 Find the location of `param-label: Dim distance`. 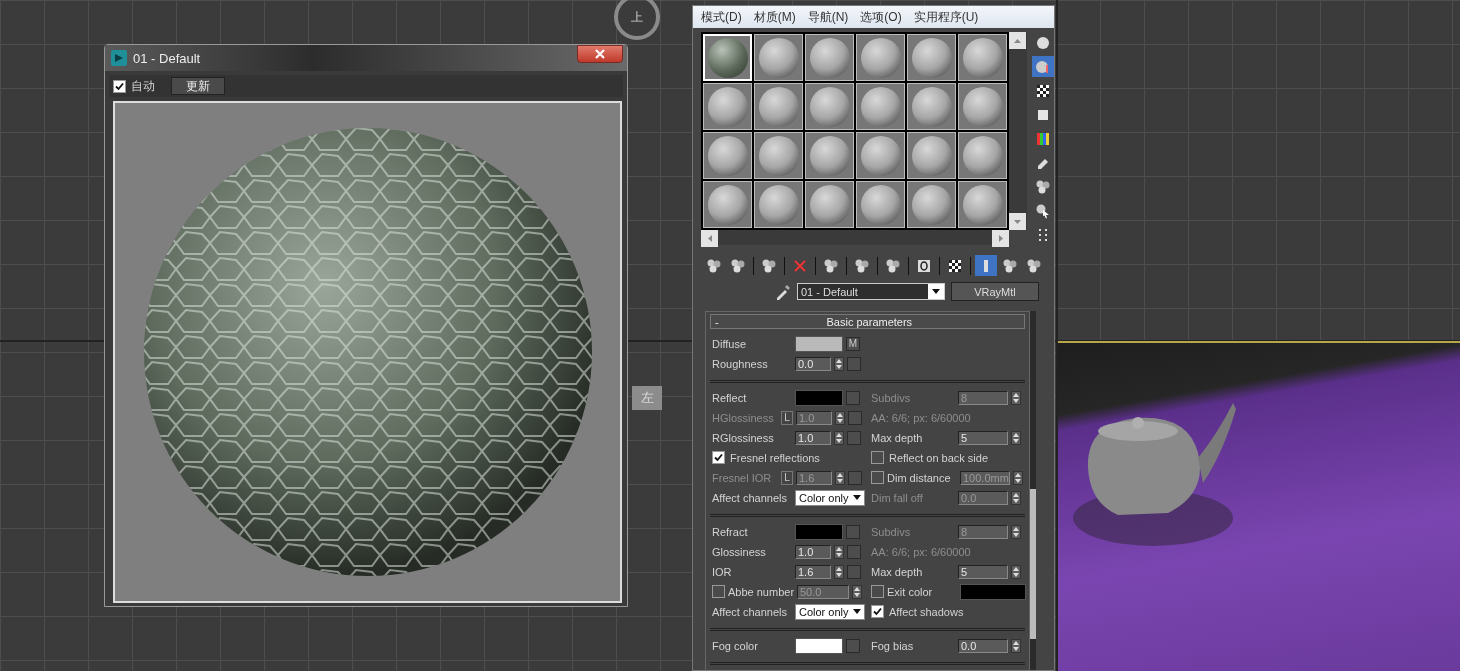

param-label: Dim distance is located at coordinates (919, 477).